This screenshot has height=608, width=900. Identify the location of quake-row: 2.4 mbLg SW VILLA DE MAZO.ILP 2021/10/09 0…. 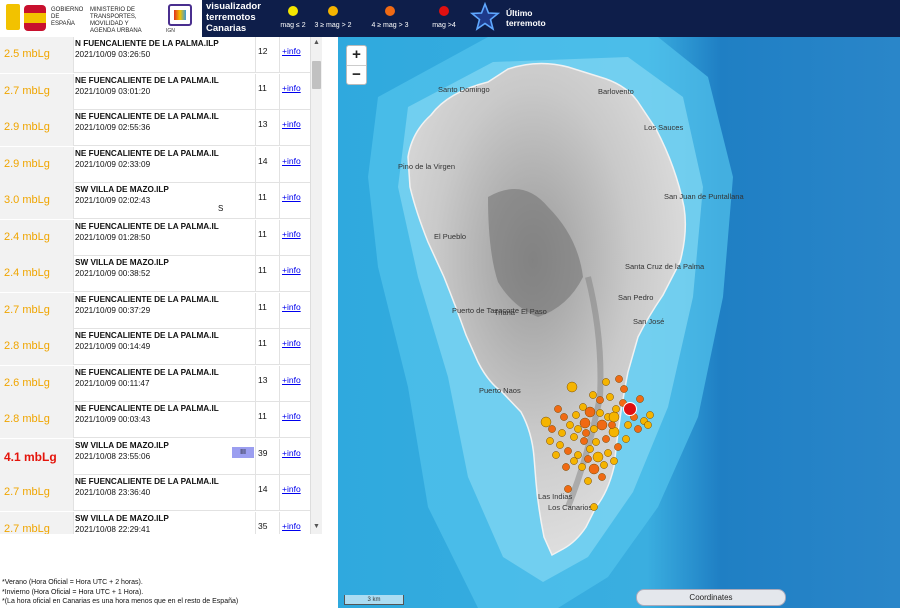
(155, 274).